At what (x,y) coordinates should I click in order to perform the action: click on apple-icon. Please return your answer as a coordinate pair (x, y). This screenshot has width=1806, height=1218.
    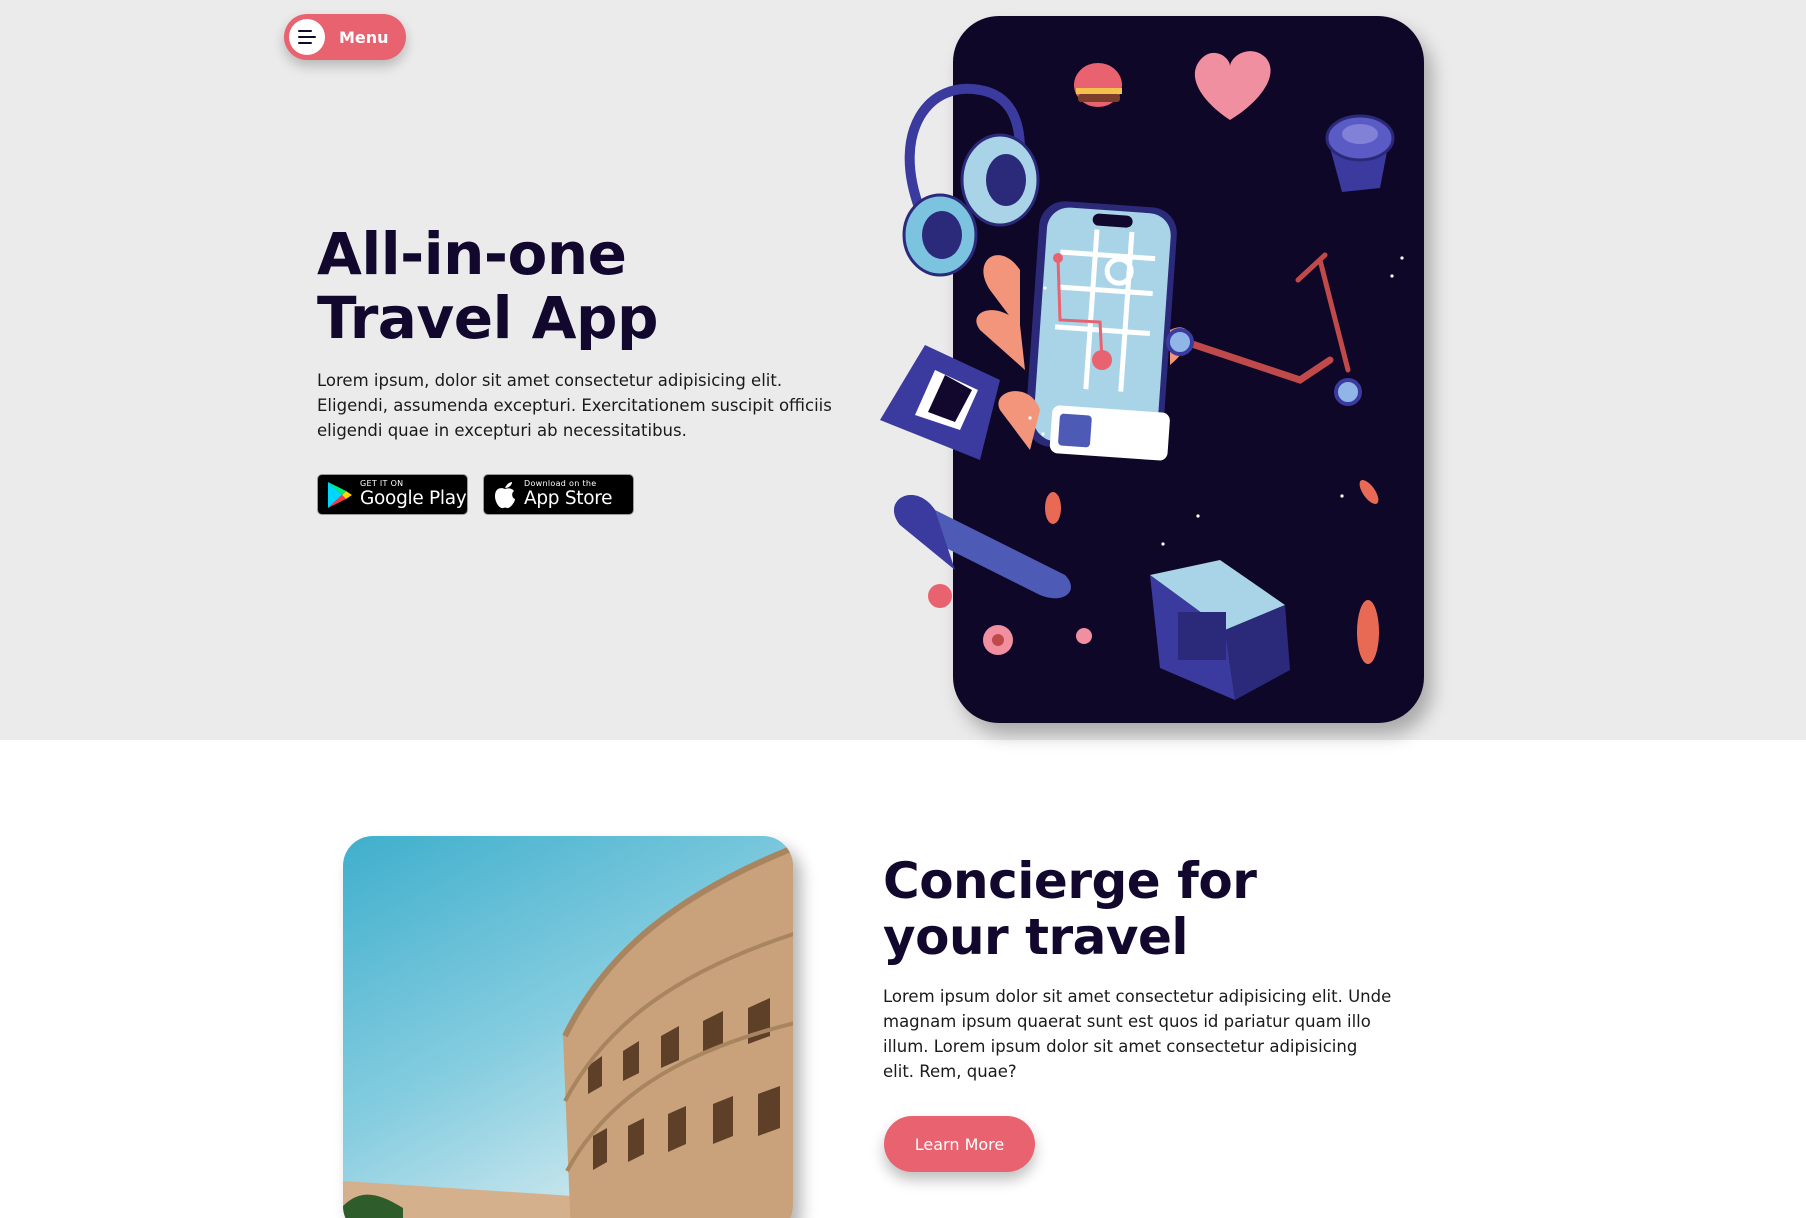
    Looking at the image, I should click on (505, 494).